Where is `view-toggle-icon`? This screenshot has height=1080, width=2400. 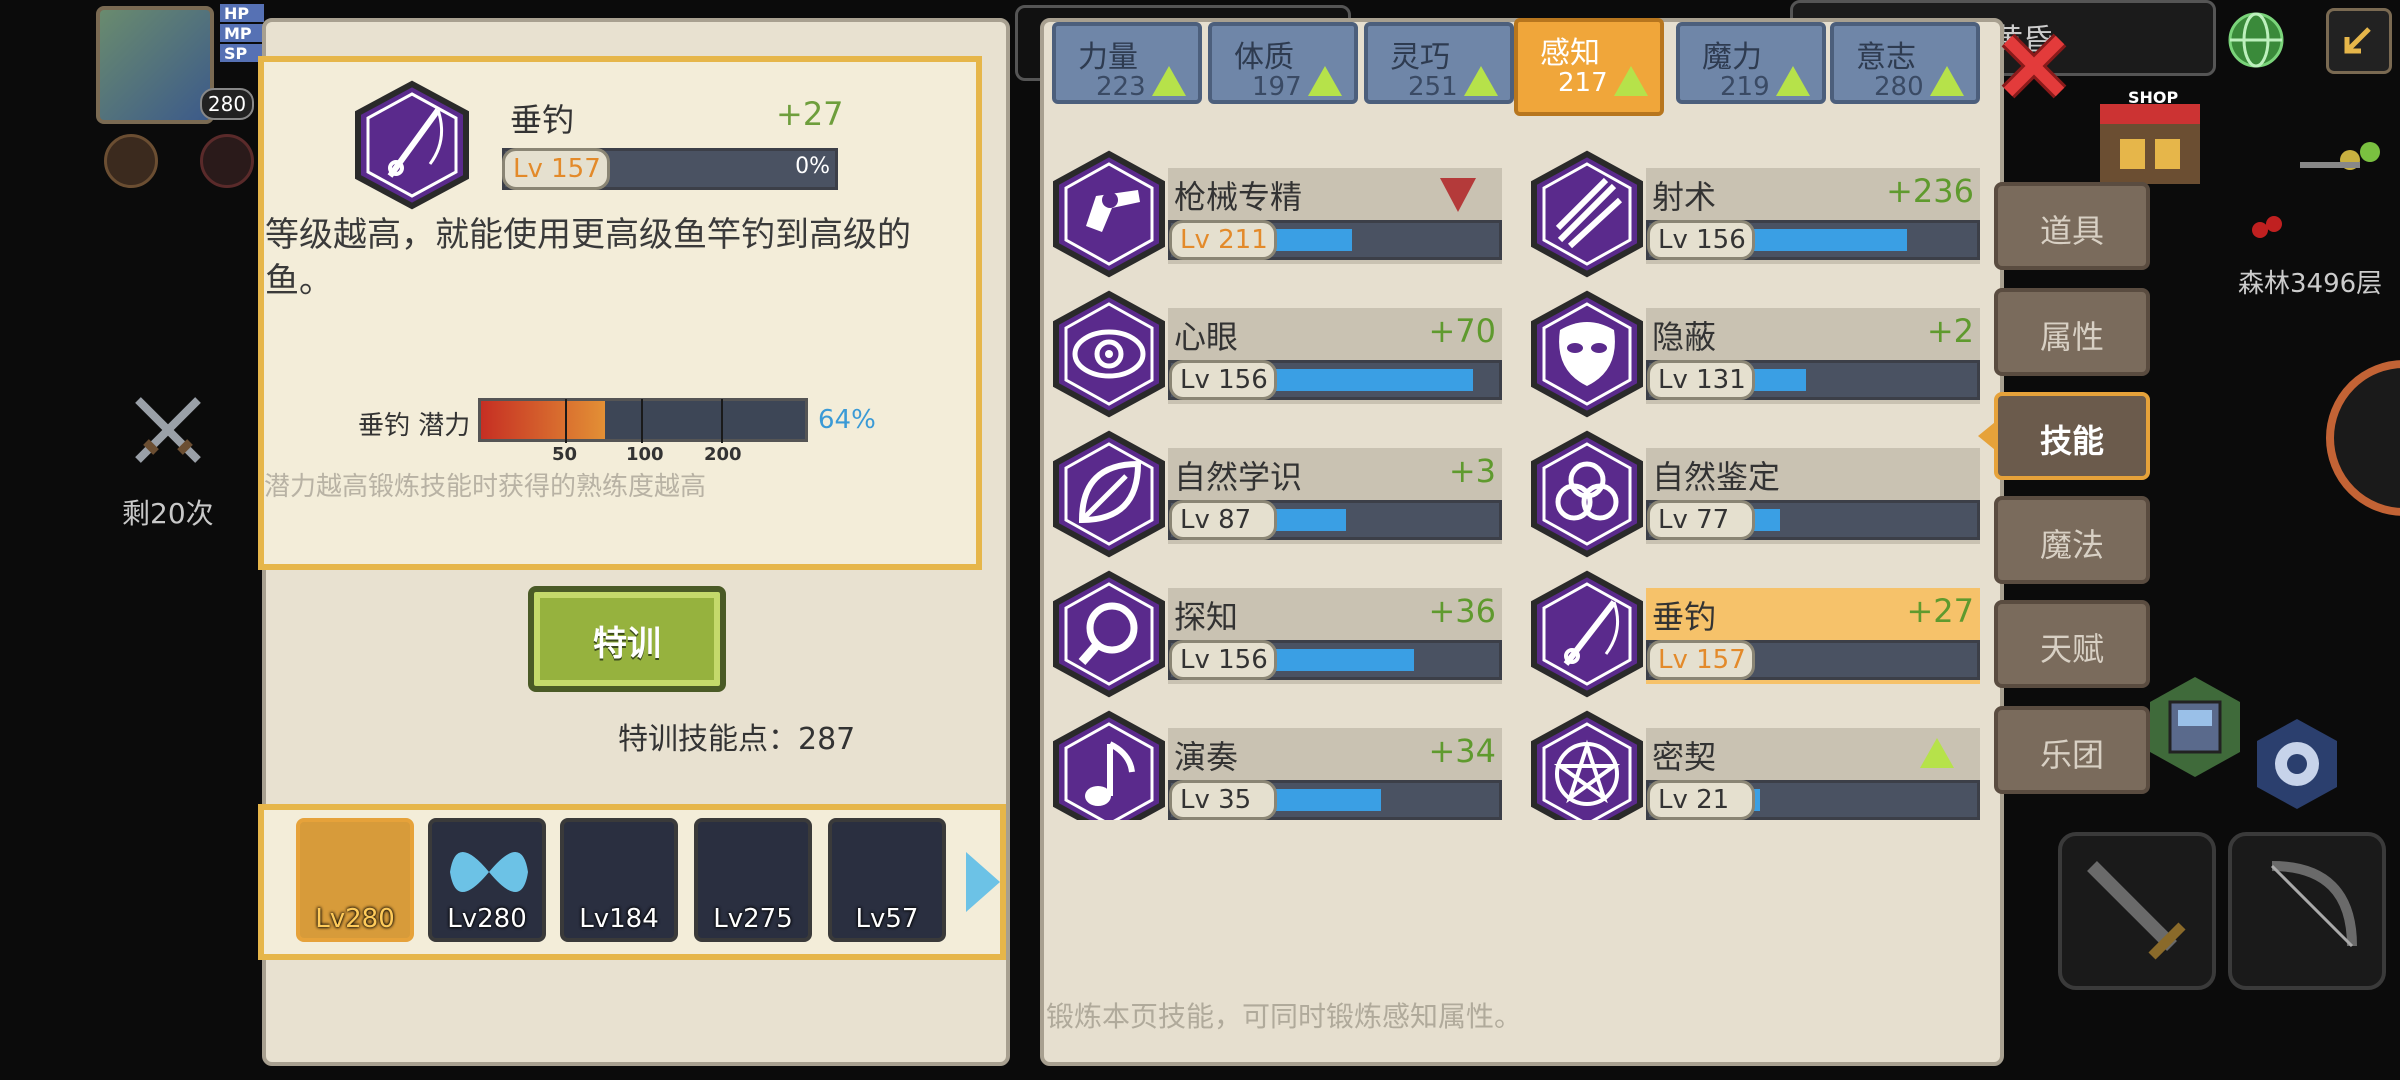
view-toggle-icon is located at coordinates (2297, 764).